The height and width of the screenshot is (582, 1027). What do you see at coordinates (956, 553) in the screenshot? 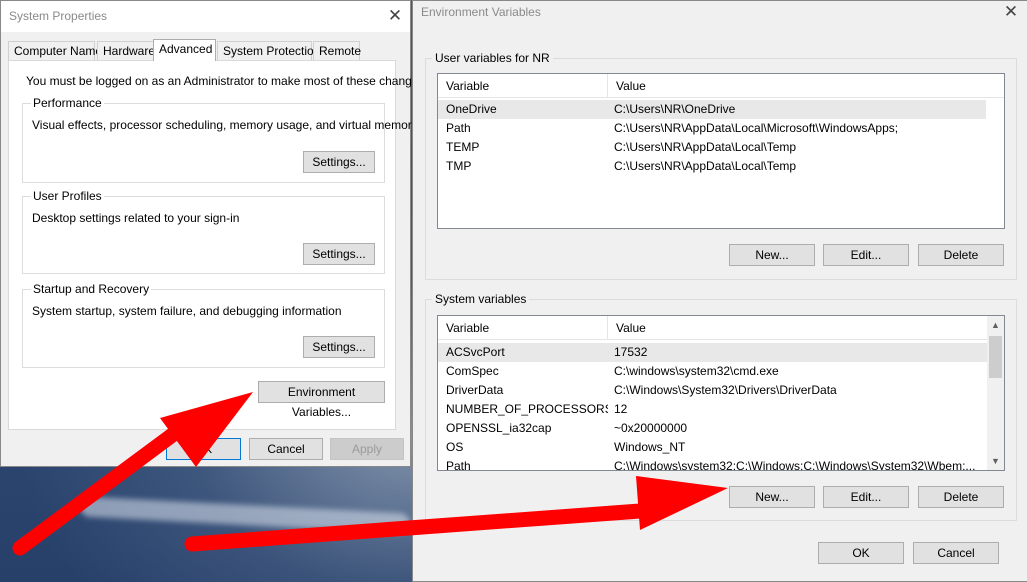
I see `env-cancel-button: Cancel` at bounding box center [956, 553].